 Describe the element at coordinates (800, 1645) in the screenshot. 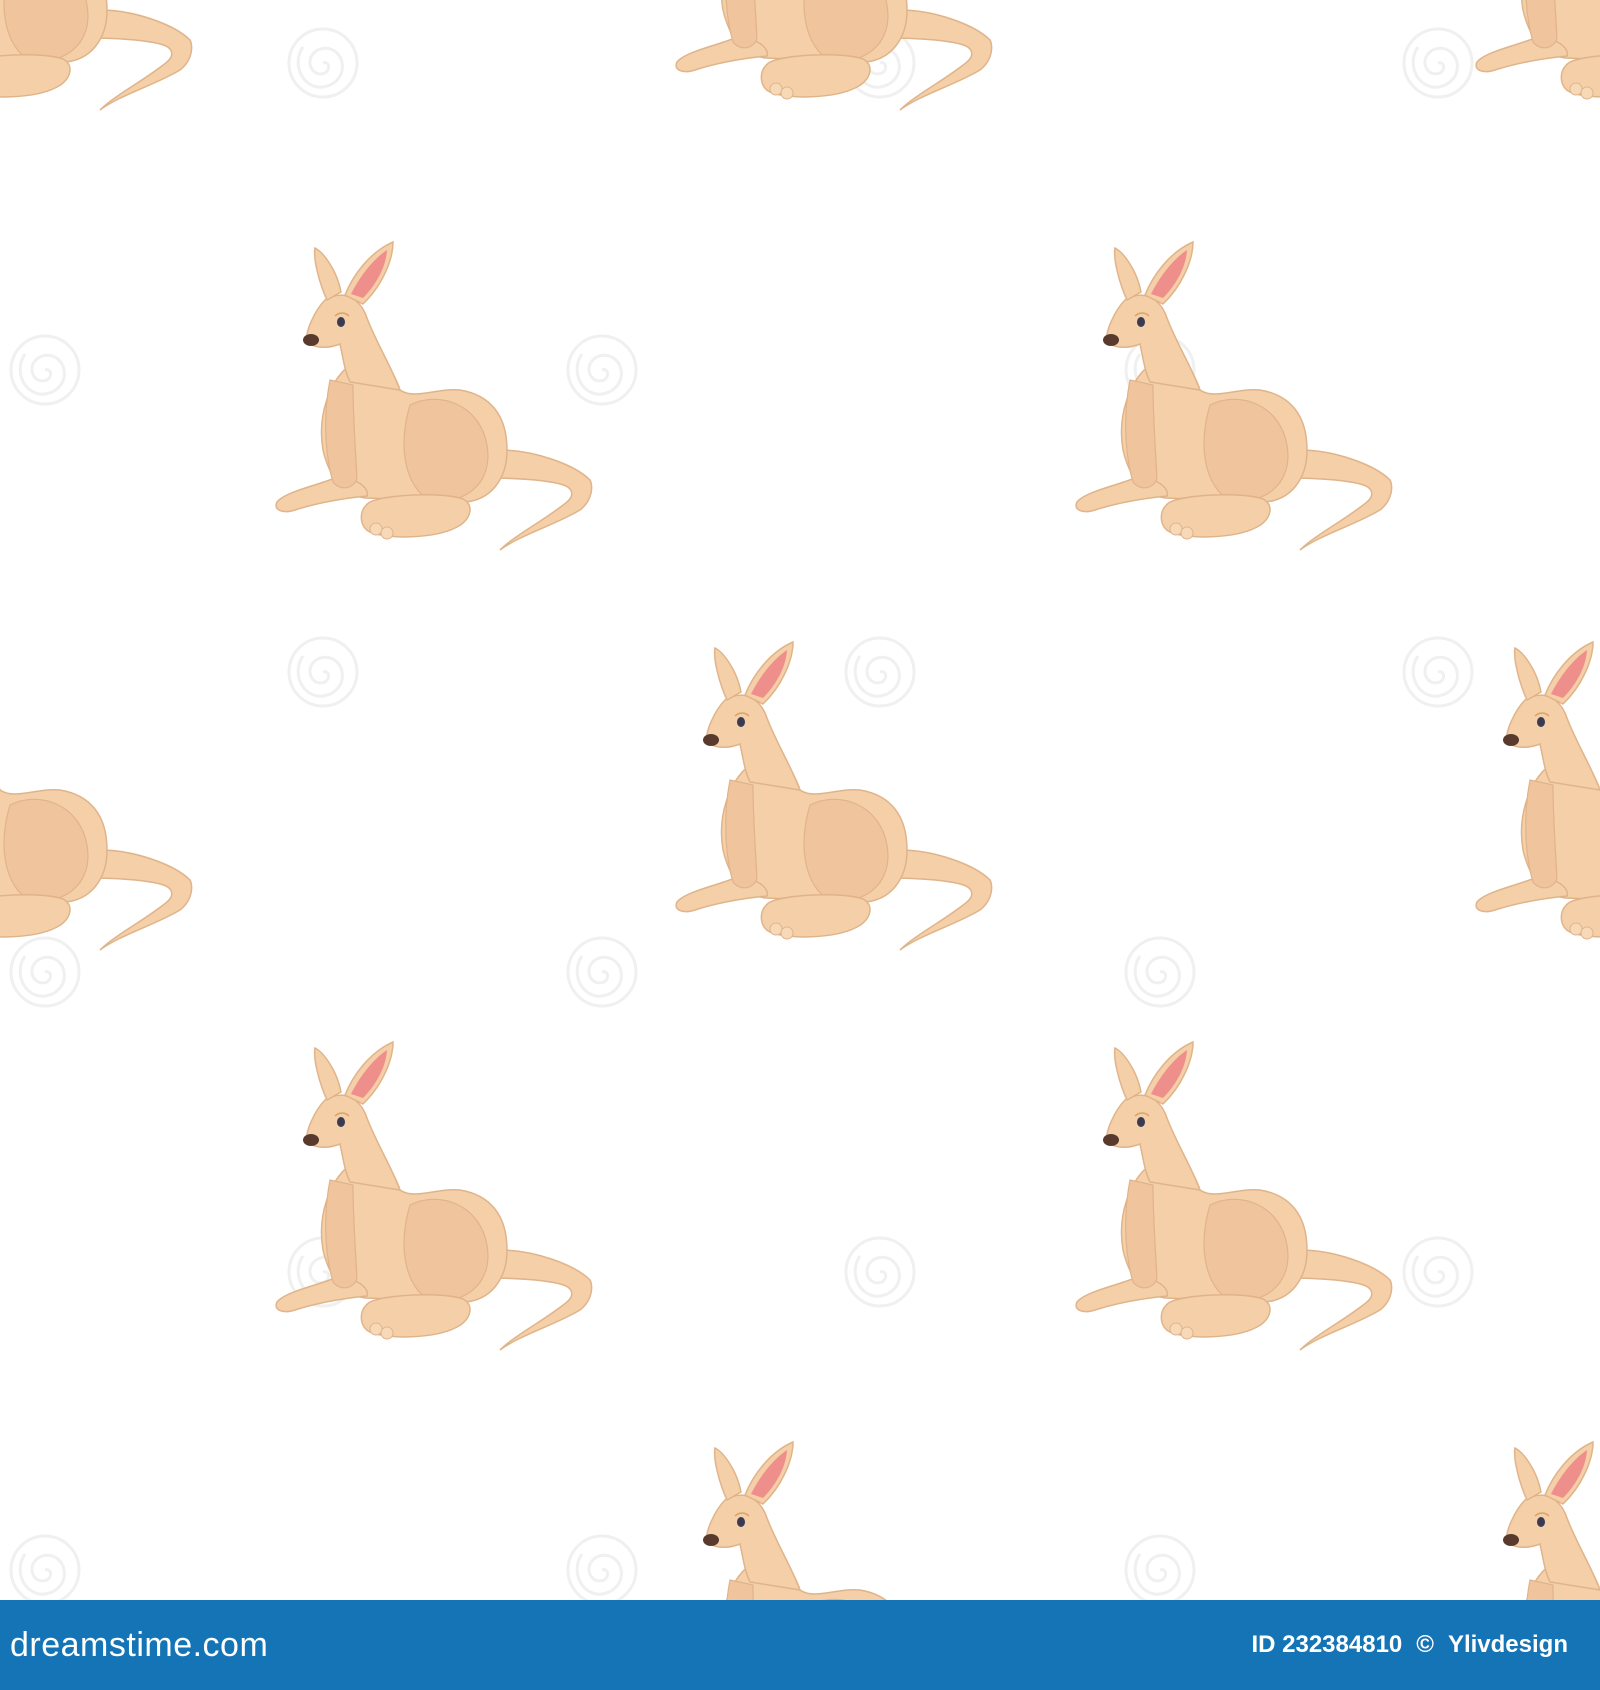

I see `watermark-footer-bar: dreamstime.com ID 232384810 © Ylivdesign` at that location.